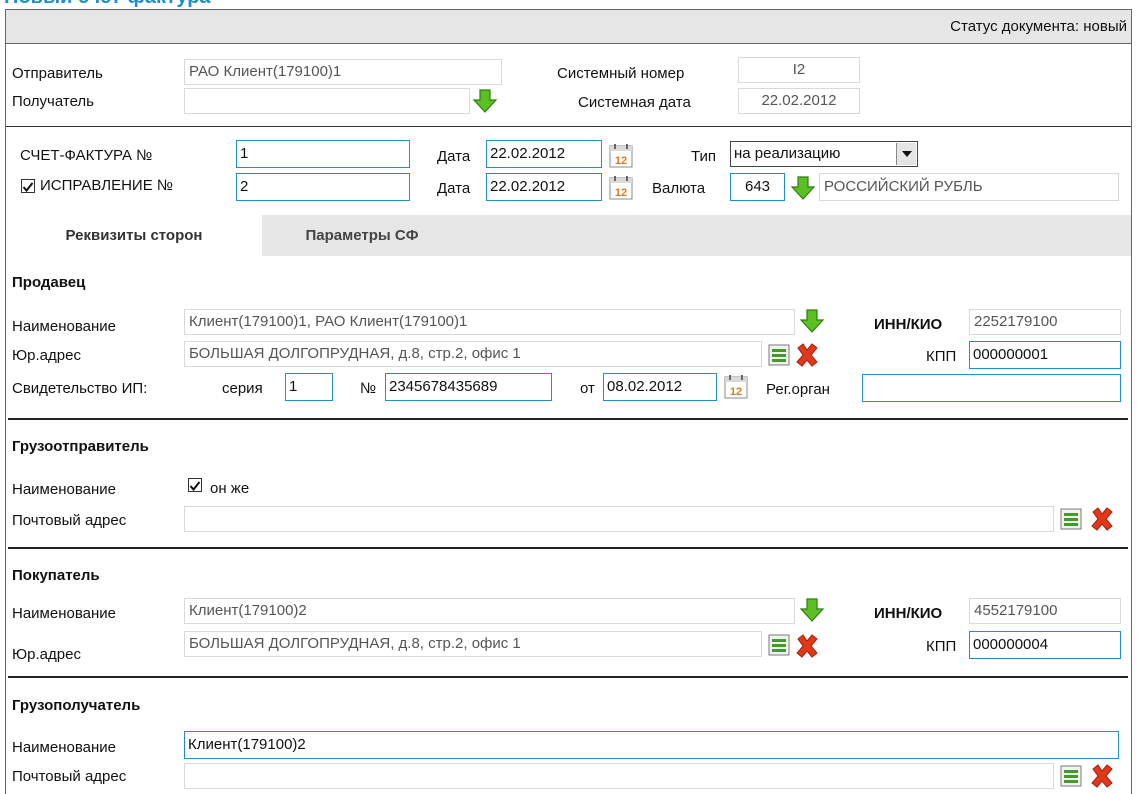  What do you see at coordinates (544, 187) in the screenshot?
I see `correction-date-input: 22.02.2012` at bounding box center [544, 187].